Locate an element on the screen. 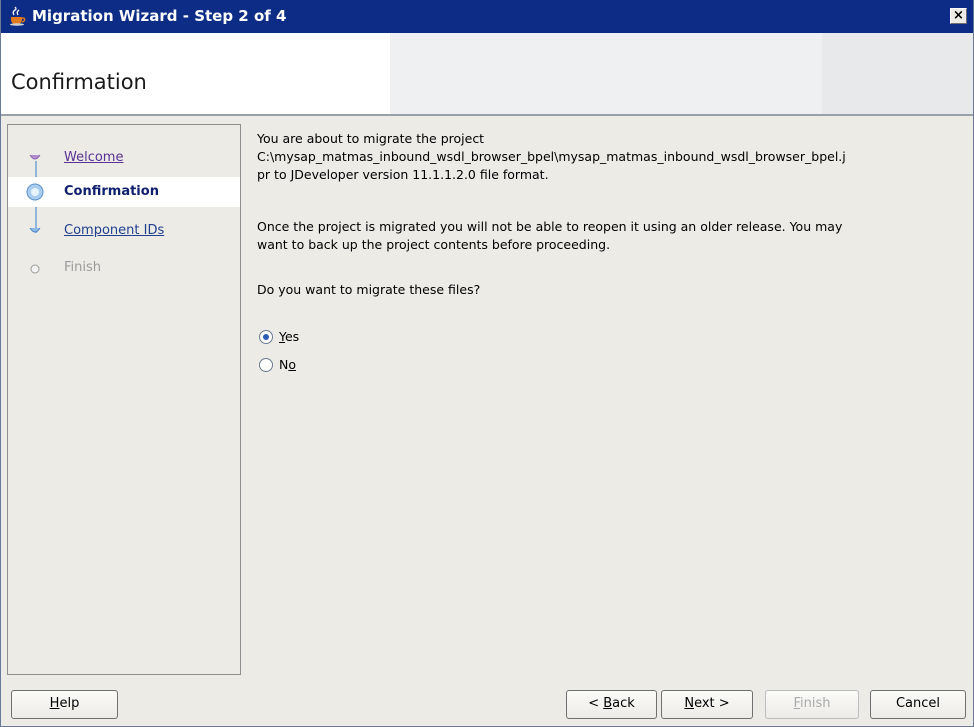  step-finish: Finish is located at coordinates (124, 268).